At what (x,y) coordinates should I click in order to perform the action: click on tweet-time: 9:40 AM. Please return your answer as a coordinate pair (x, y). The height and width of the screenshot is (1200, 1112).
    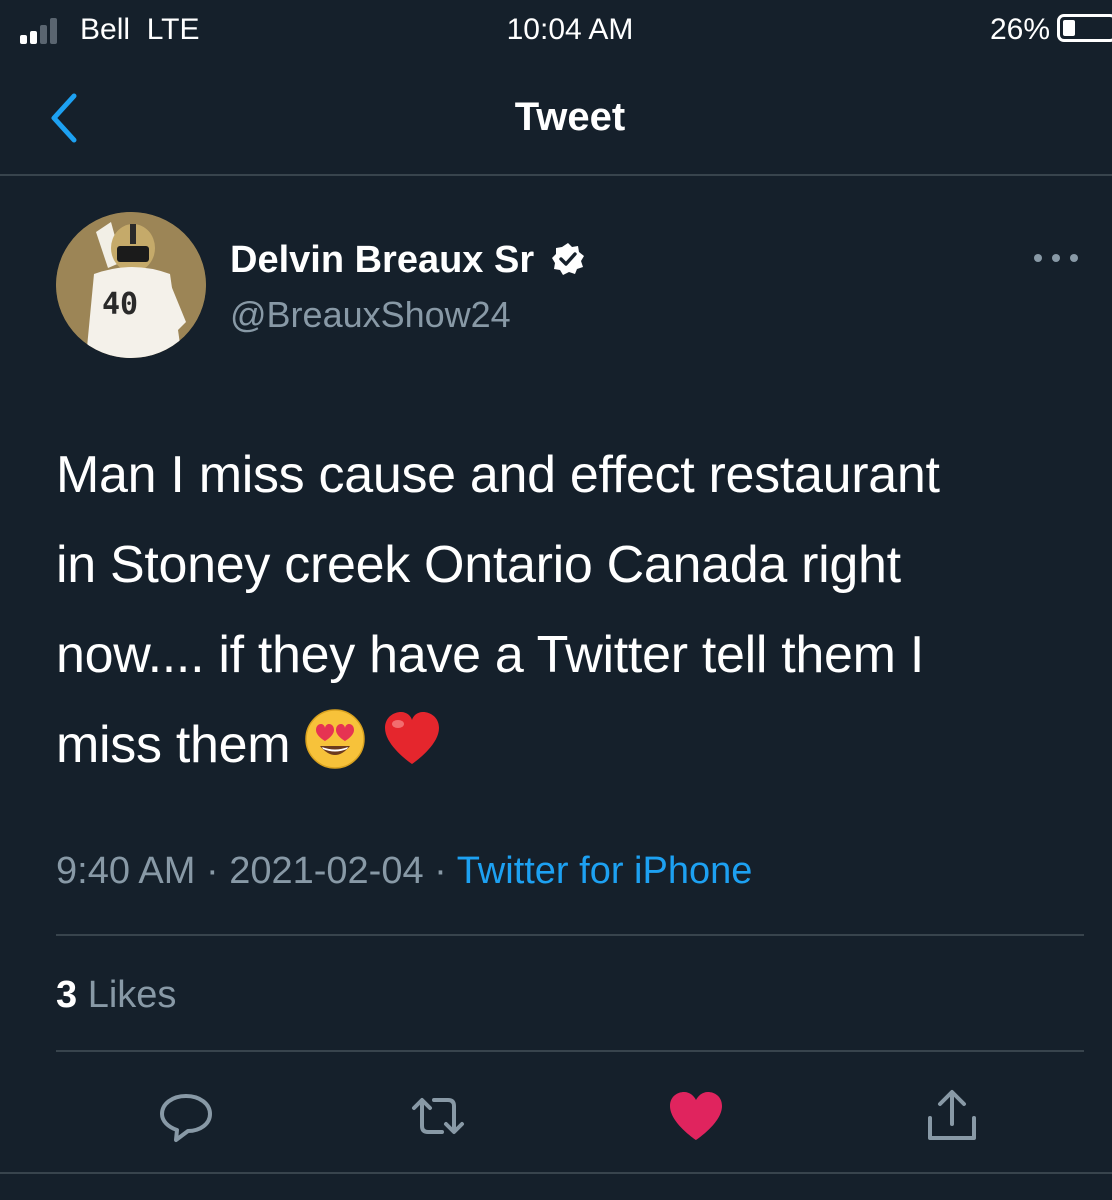
    Looking at the image, I should click on (126, 871).